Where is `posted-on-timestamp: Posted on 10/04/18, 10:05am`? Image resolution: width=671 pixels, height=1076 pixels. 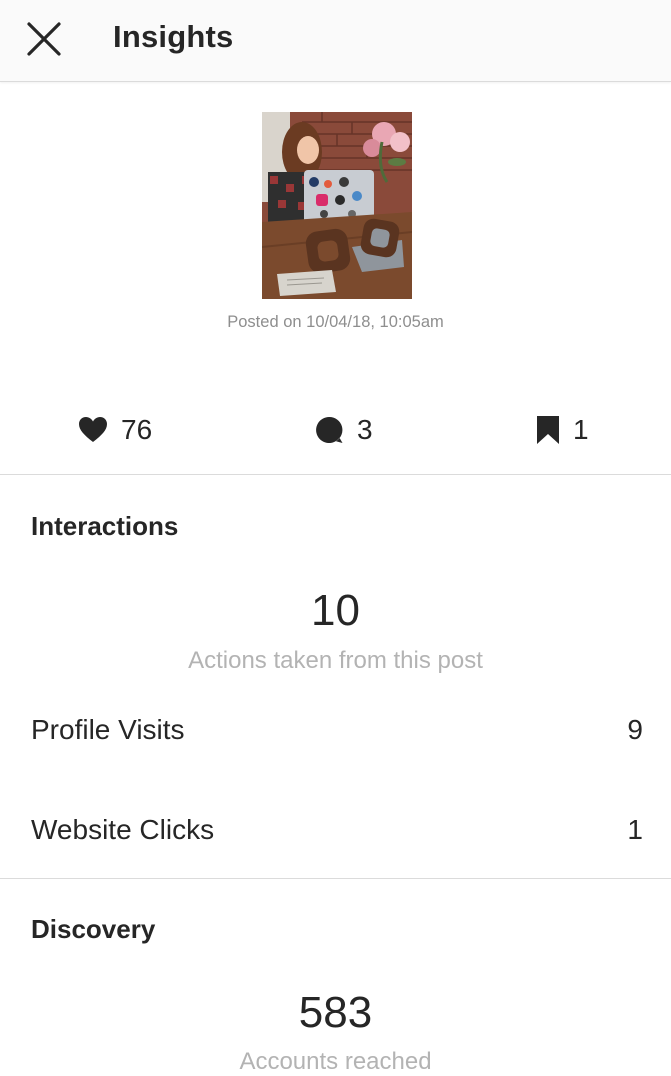 posted-on-timestamp: Posted on 10/04/18, 10:05am is located at coordinates (335, 322).